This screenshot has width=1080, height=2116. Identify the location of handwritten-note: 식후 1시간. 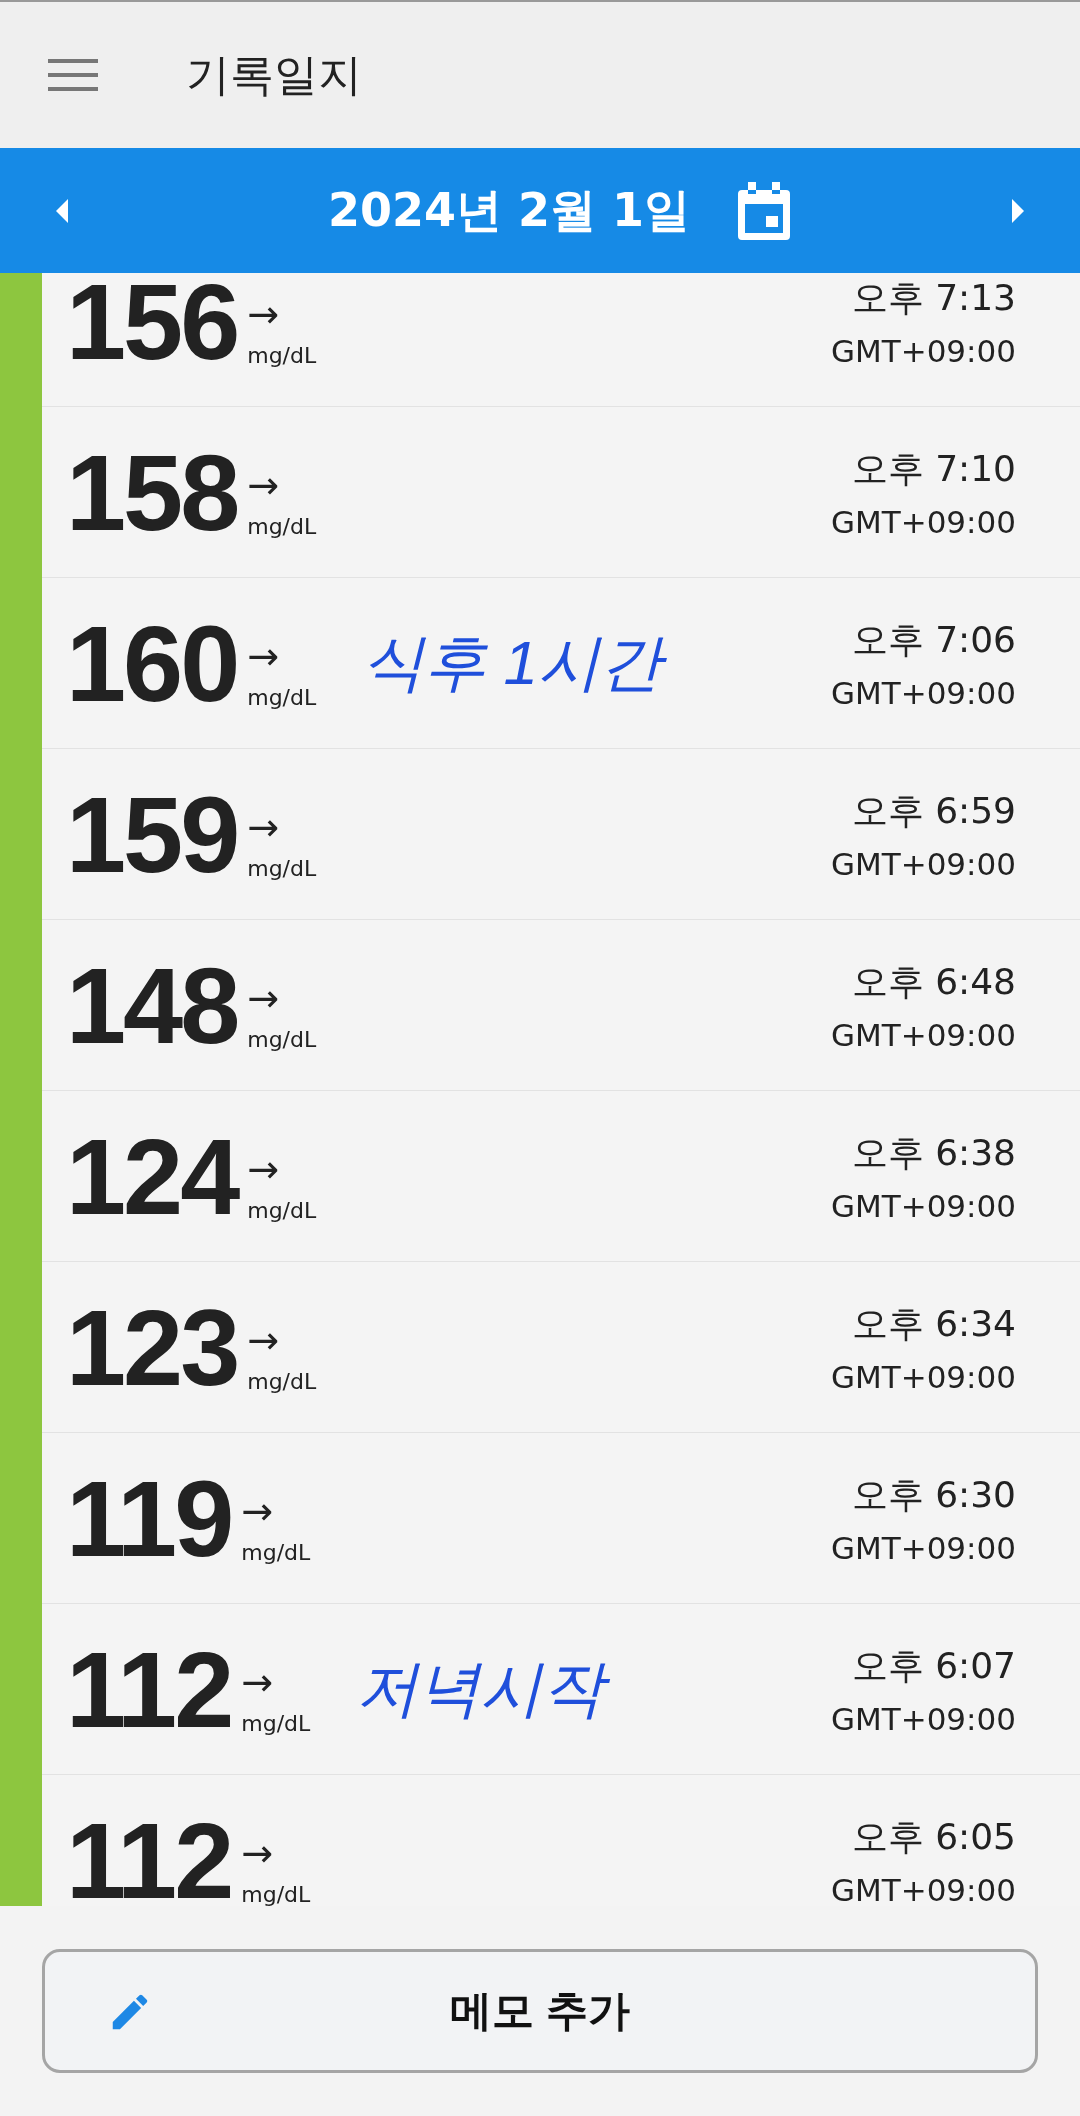
(516, 663).